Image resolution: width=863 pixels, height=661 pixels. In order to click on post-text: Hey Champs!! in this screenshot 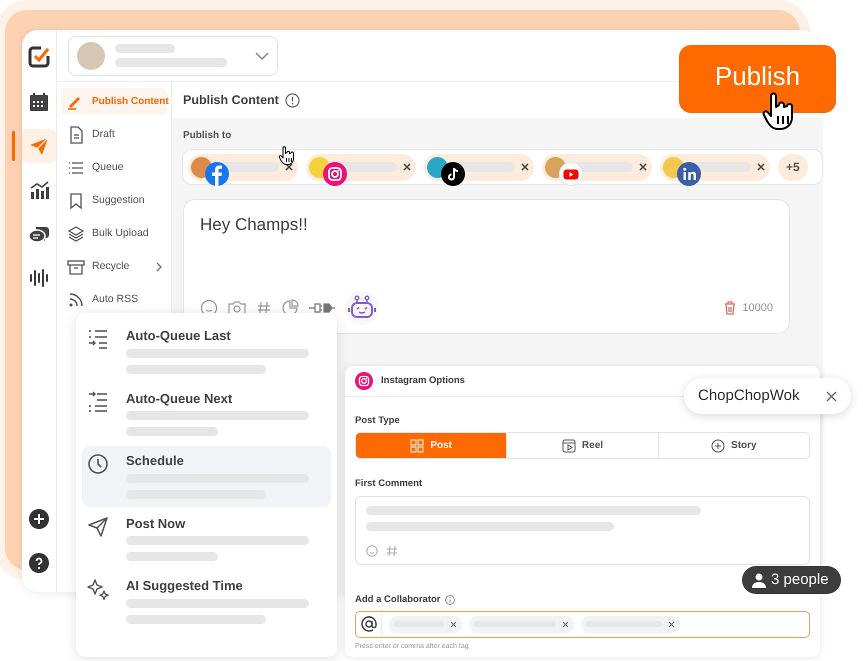, I will do `click(254, 225)`.